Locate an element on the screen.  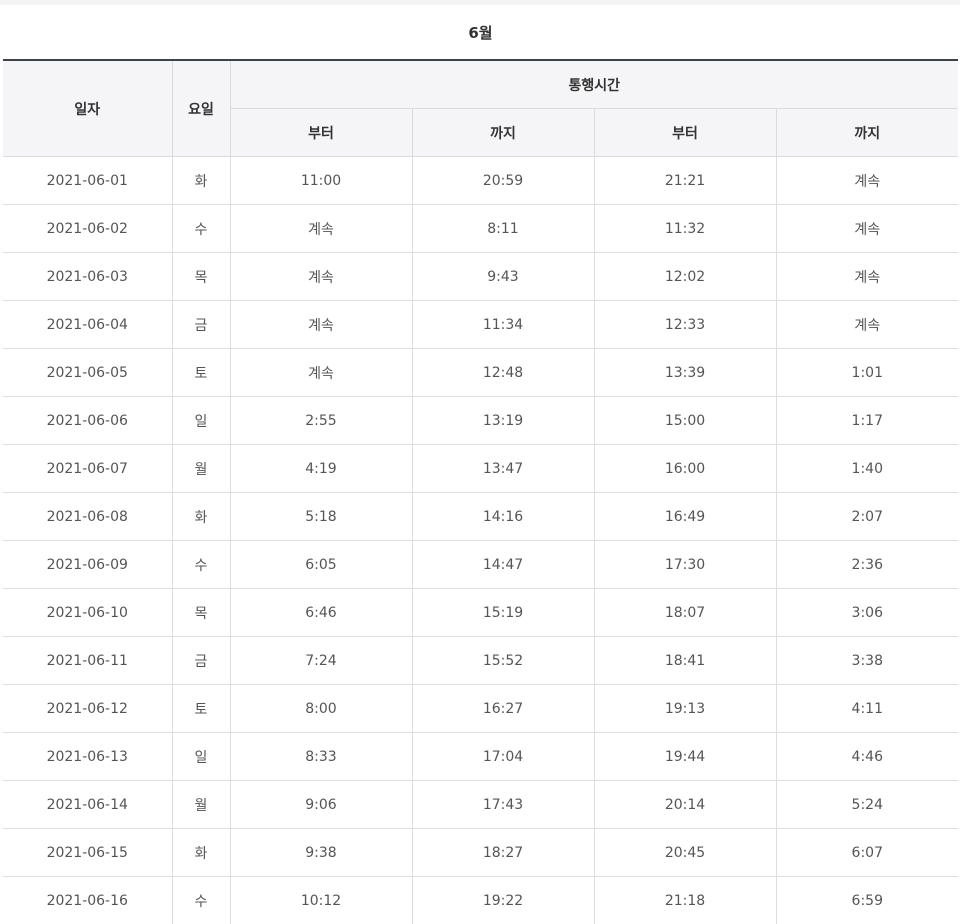
cell-date: 2021-06-02 is located at coordinates (88, 228).